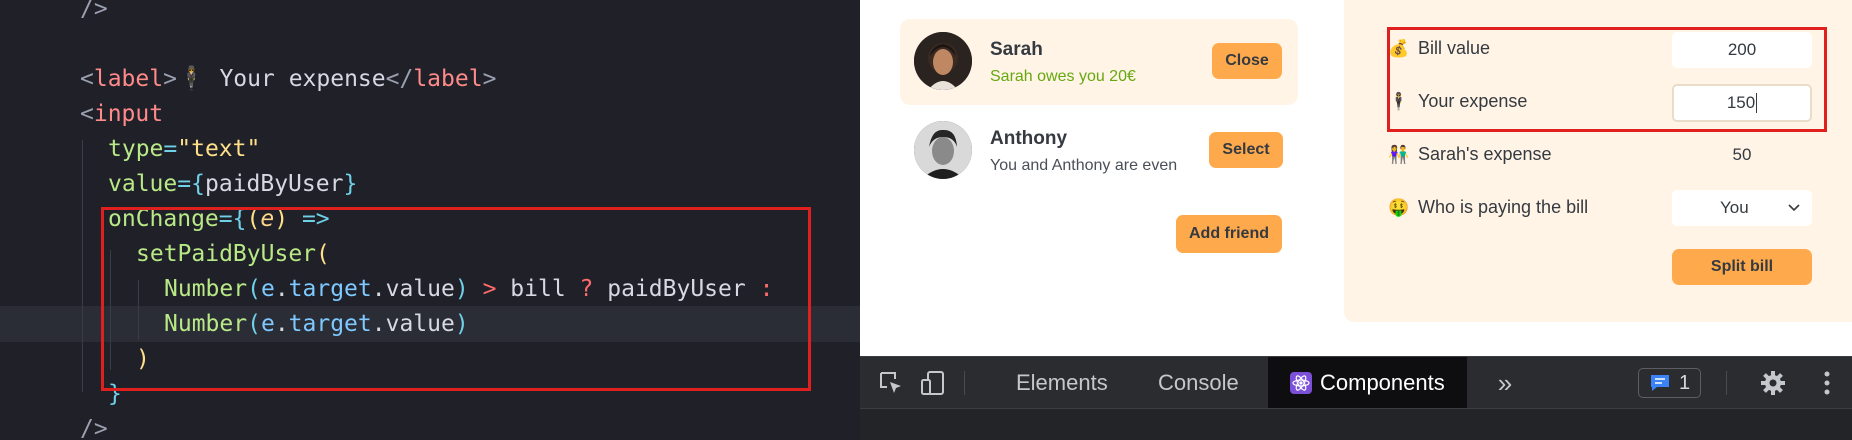 The width and height of the screenshot is (1852, 440). I want to click on friend-expense-label-text: Sarah's expense, so click(1485, 154).